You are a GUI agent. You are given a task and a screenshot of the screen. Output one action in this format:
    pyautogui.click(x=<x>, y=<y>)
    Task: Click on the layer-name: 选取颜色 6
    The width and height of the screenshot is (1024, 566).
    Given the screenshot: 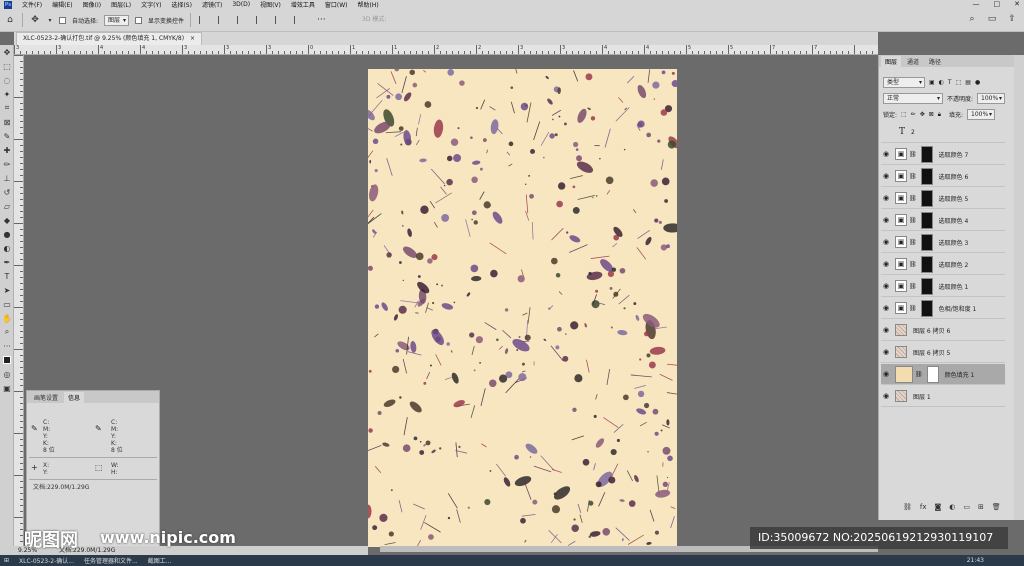 What is the action you would take?
    pyautogui.click(x=954, y=176)
    